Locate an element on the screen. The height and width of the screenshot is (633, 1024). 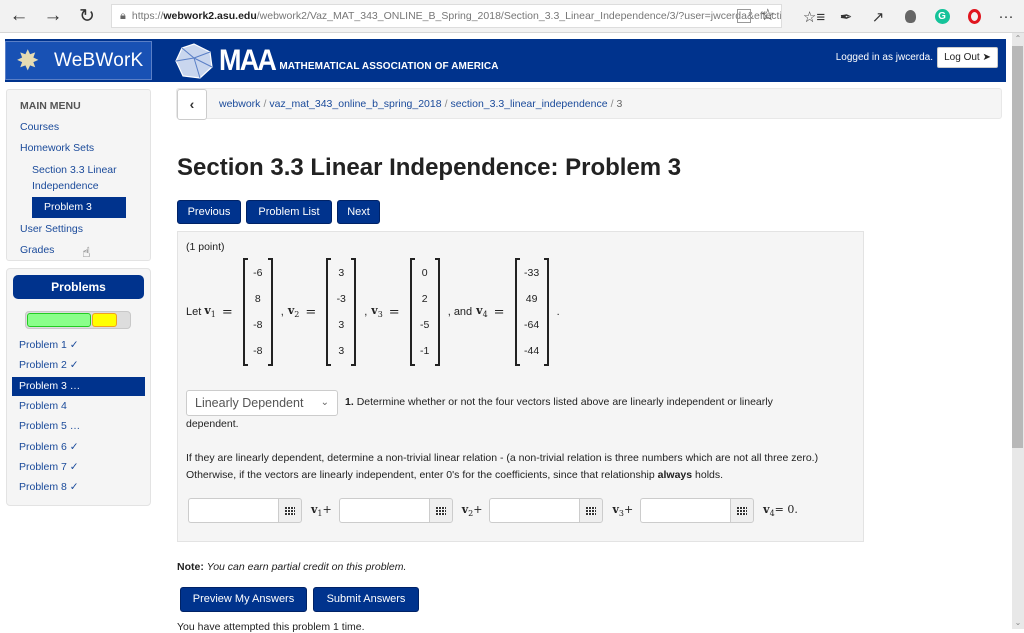
question-1-line2: dependent. is located at coordinates (212, 424).